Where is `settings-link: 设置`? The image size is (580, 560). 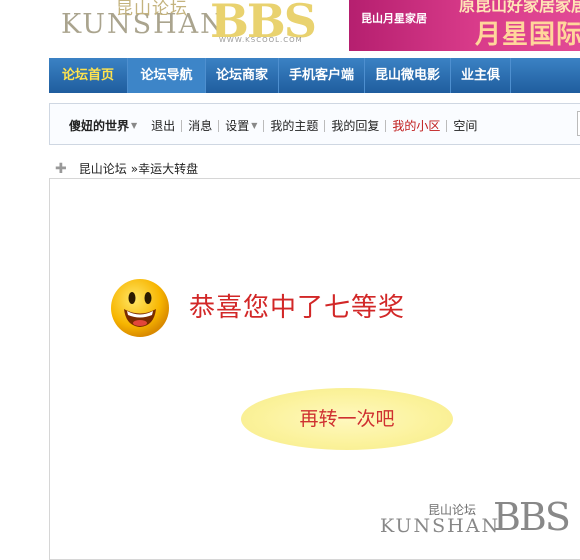 settings-link: 设置 is located at coordinates (237, 125).